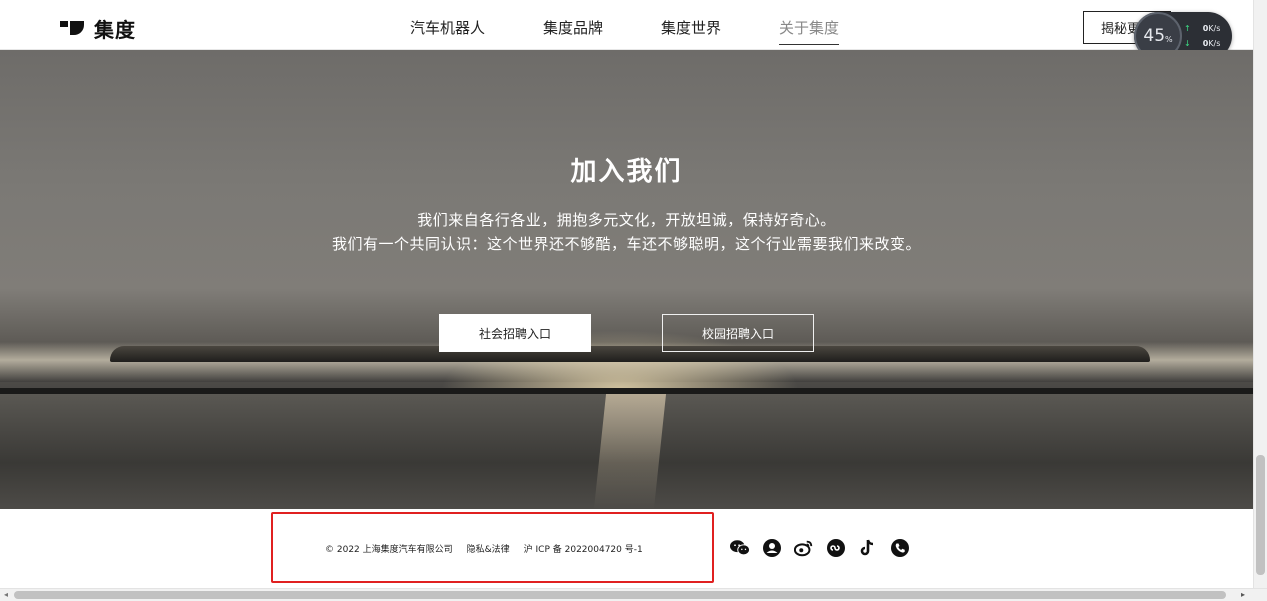 The height and width of the screenshot is (601, 1267). What do you see at coordinates (691, 31) in the screenshot?
I see `nav-item-world: 集度世界` at bounding box center [691, 31].